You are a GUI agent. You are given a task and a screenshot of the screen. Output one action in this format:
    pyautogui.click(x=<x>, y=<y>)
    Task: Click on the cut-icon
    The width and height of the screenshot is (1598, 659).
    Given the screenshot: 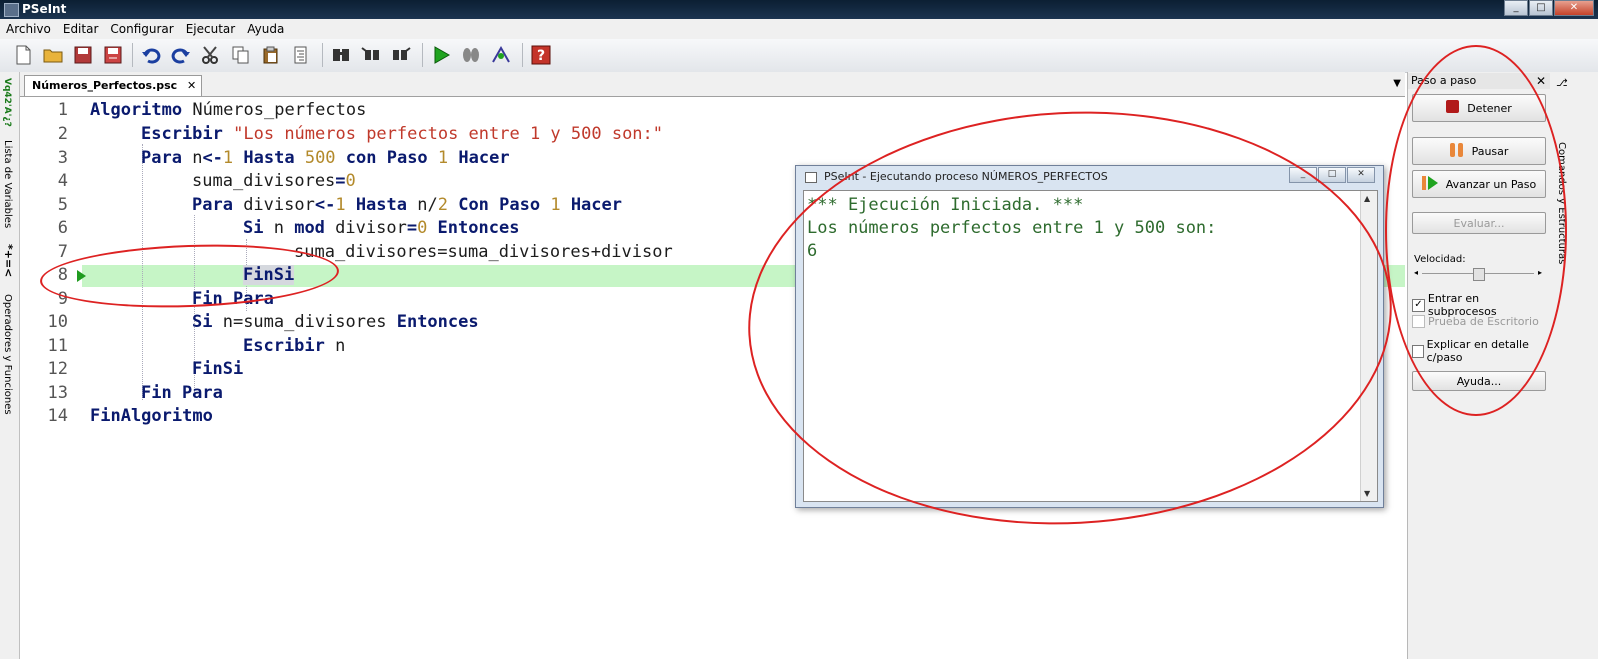 What is the action you would take?
    pyautogui.click(x=211, y=55)
    